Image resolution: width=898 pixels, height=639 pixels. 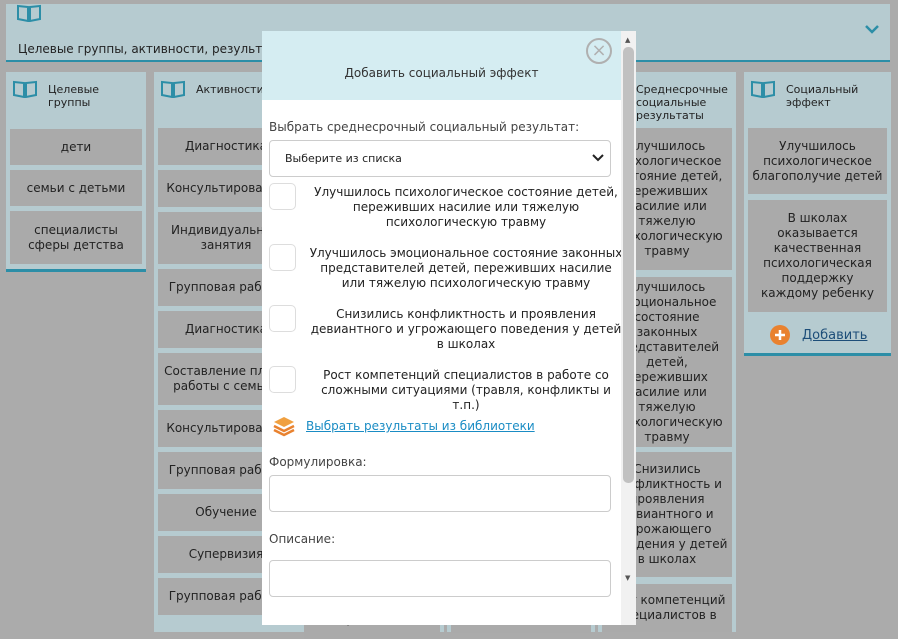 I want to click on close-icon: ×, so click(x=599, y=51).